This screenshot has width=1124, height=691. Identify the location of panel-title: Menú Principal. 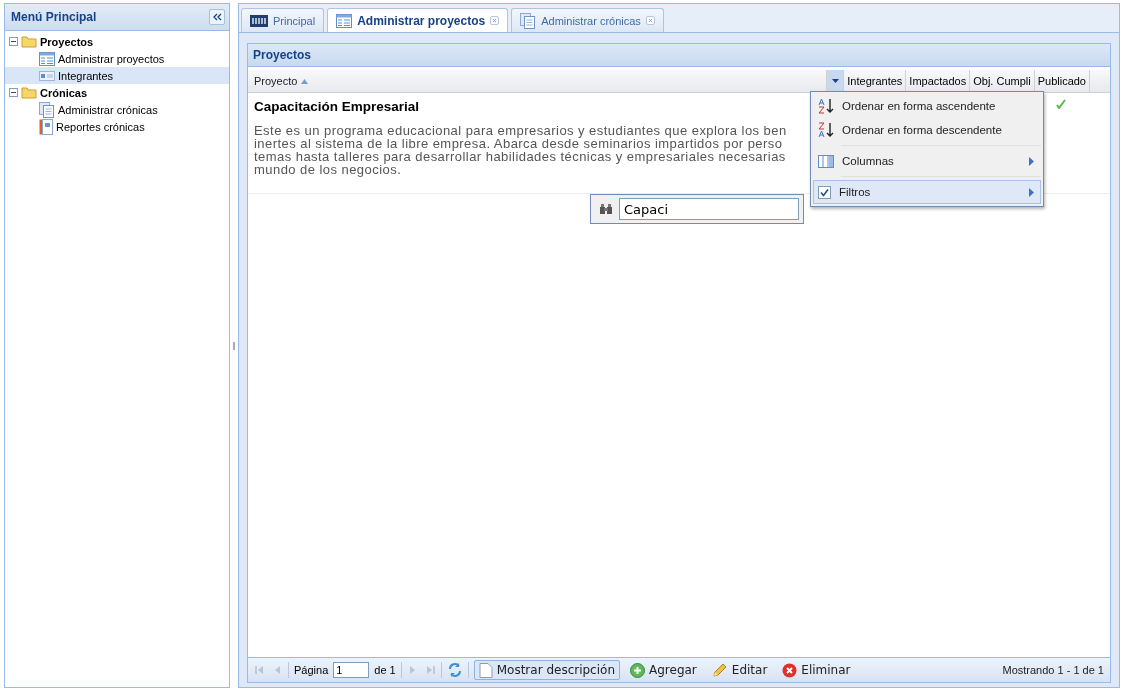
(54, 17).